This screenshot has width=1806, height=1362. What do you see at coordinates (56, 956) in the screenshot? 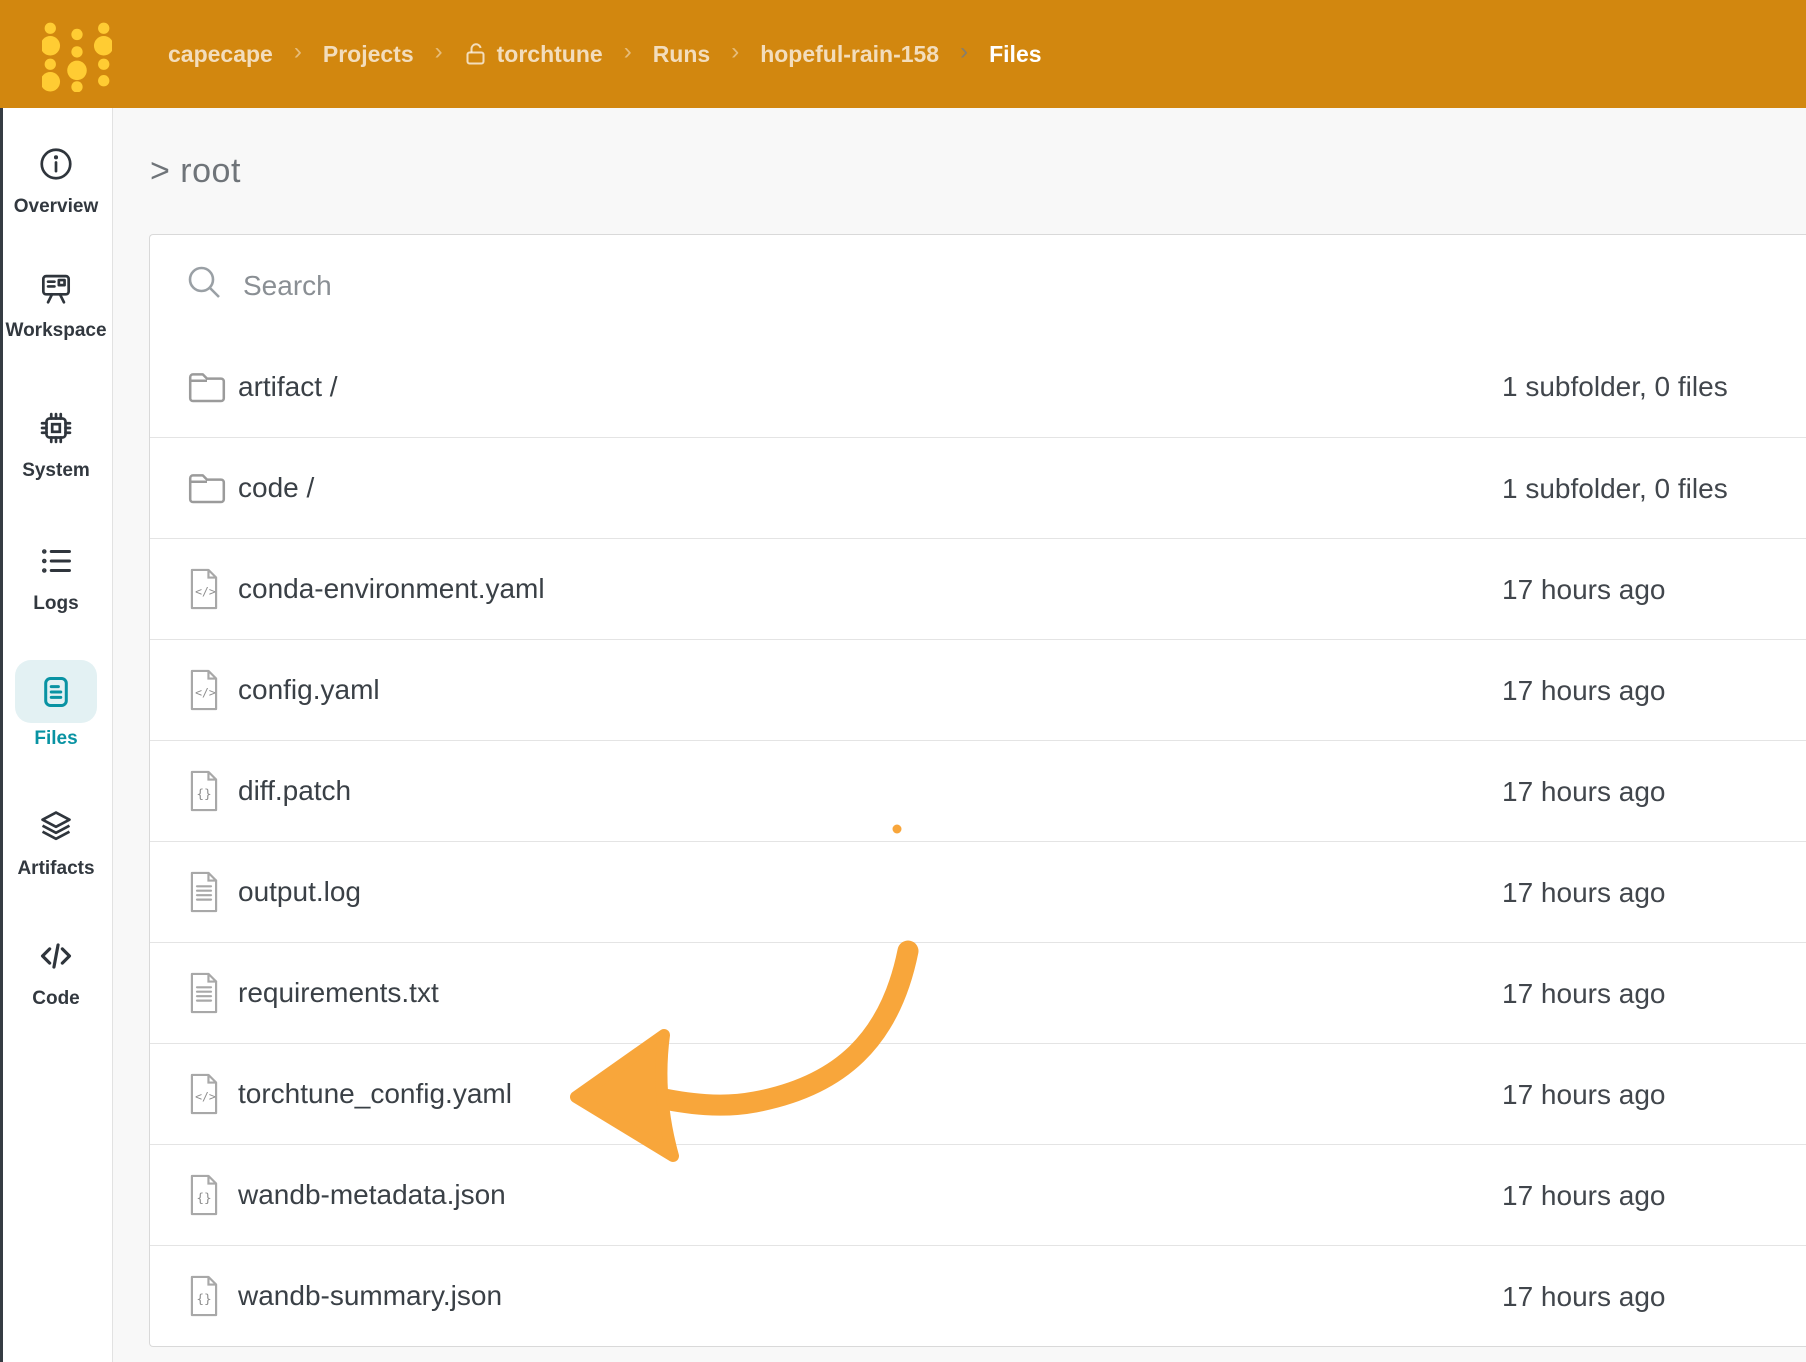
I see `code-icon` at bounding box center [56, 956].